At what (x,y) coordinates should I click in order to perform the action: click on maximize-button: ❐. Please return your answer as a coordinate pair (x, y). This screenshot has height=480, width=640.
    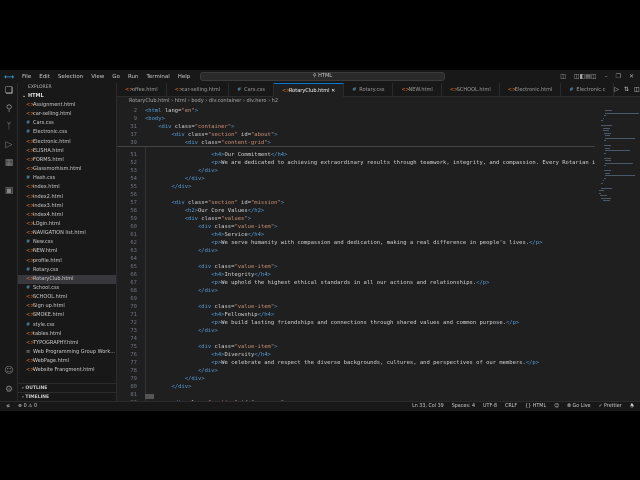
    Looking at the image, I should click on (618, 76).